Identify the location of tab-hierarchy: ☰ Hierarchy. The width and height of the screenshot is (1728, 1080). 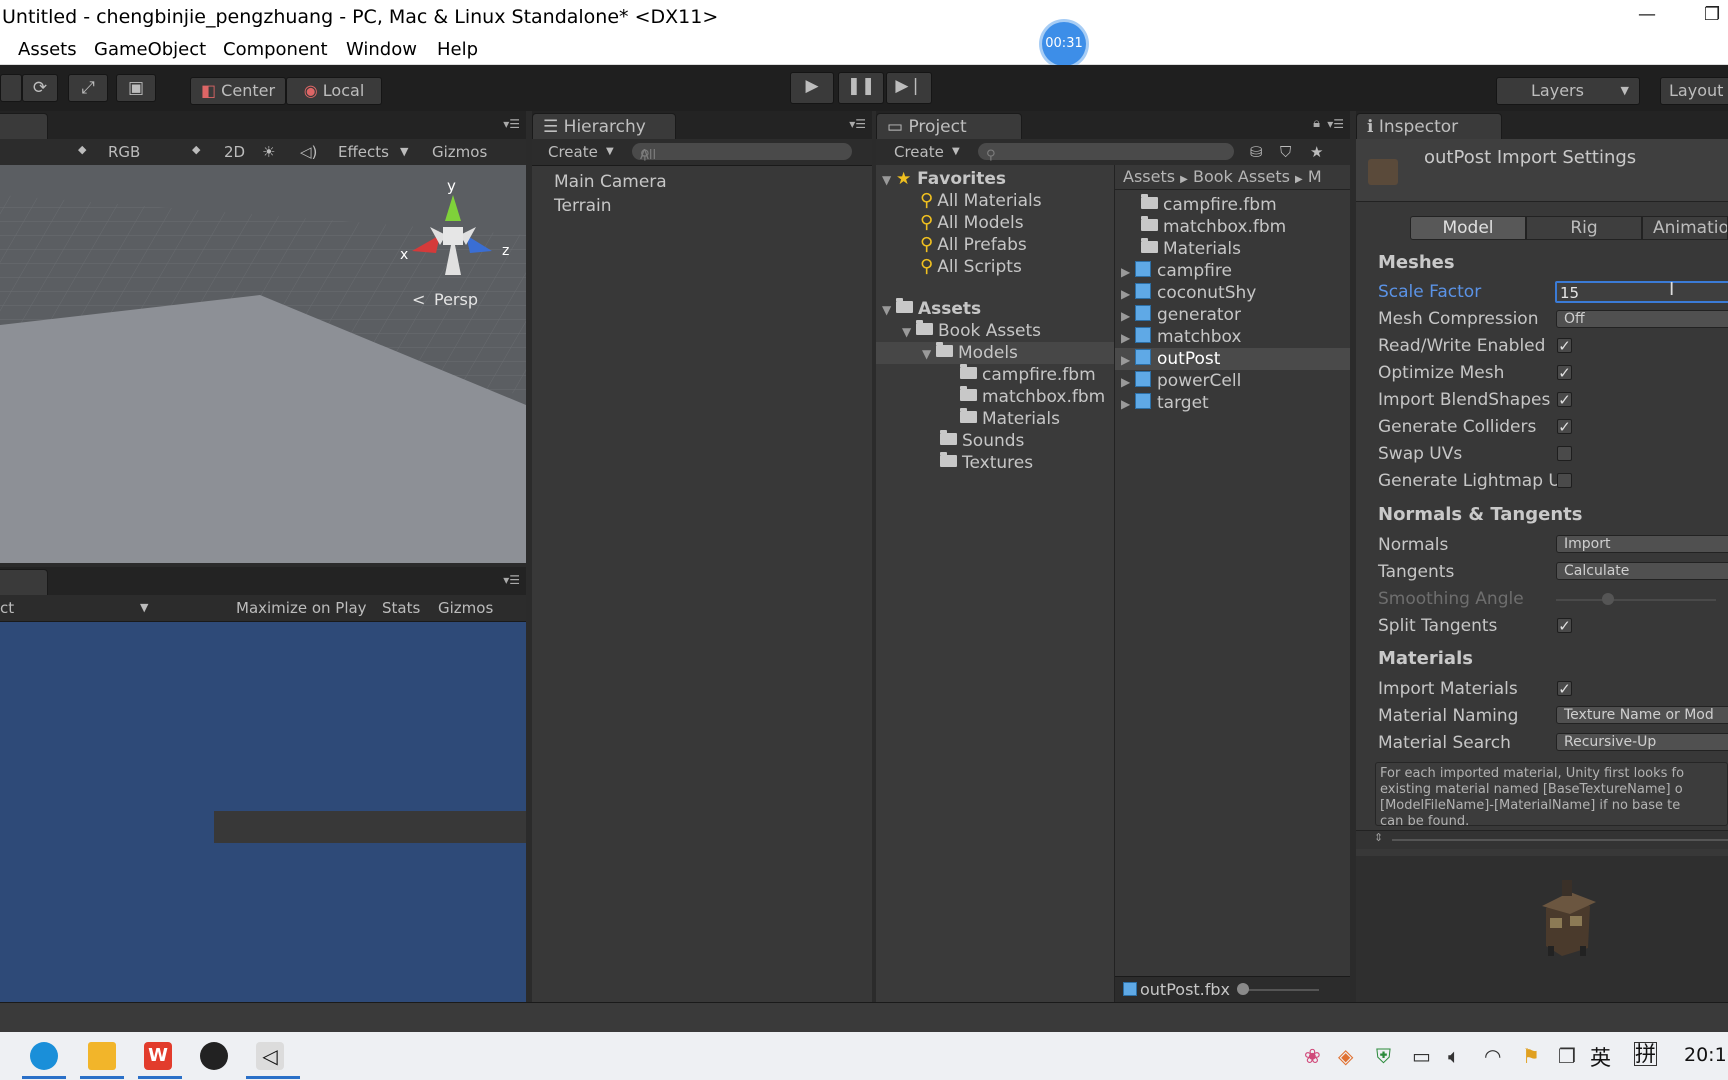
(604, 126).